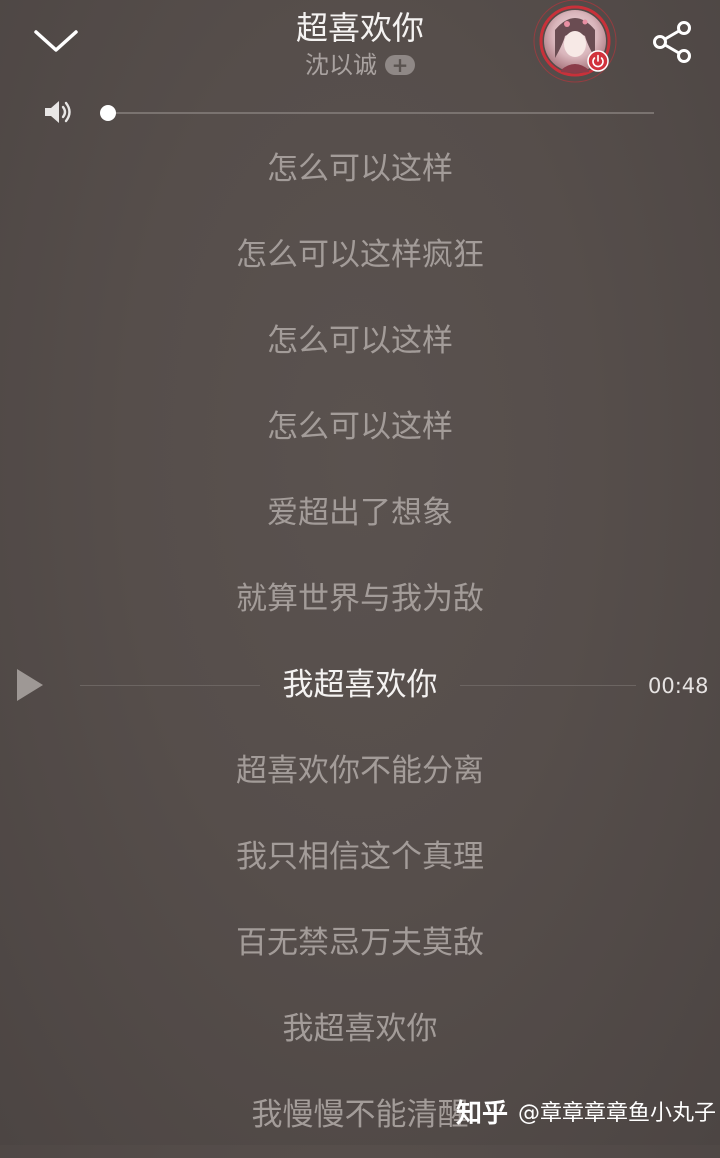  Describe the element at coordinates (360, 599) in the screenshot. I see `lyric-line: 就算世界与我为敌` at that location.